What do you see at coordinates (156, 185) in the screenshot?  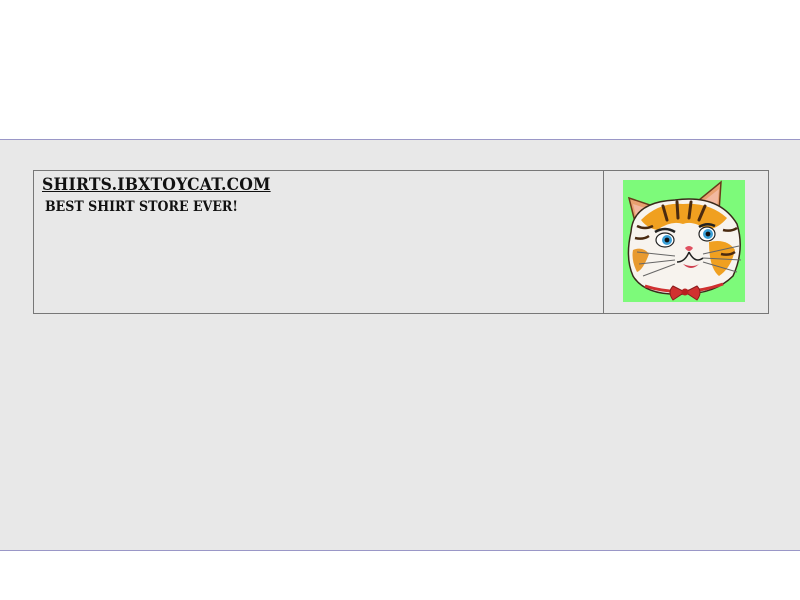 I see `site-title-link: SHIRTS.IBXTOYCAT.COM` at bounding box center [156, 185].